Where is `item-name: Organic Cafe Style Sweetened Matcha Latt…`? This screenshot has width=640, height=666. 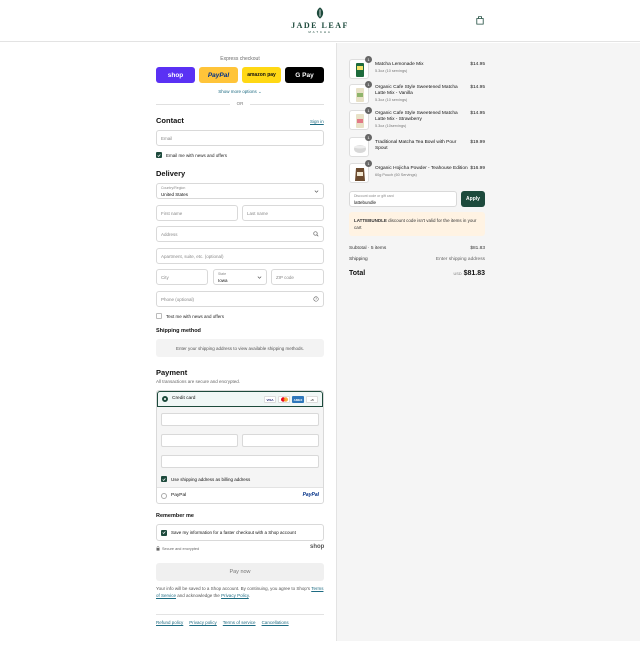 item-name: Organic Cafe Style Sweetened Matcha Latt… is located at coordinates (416, 90).